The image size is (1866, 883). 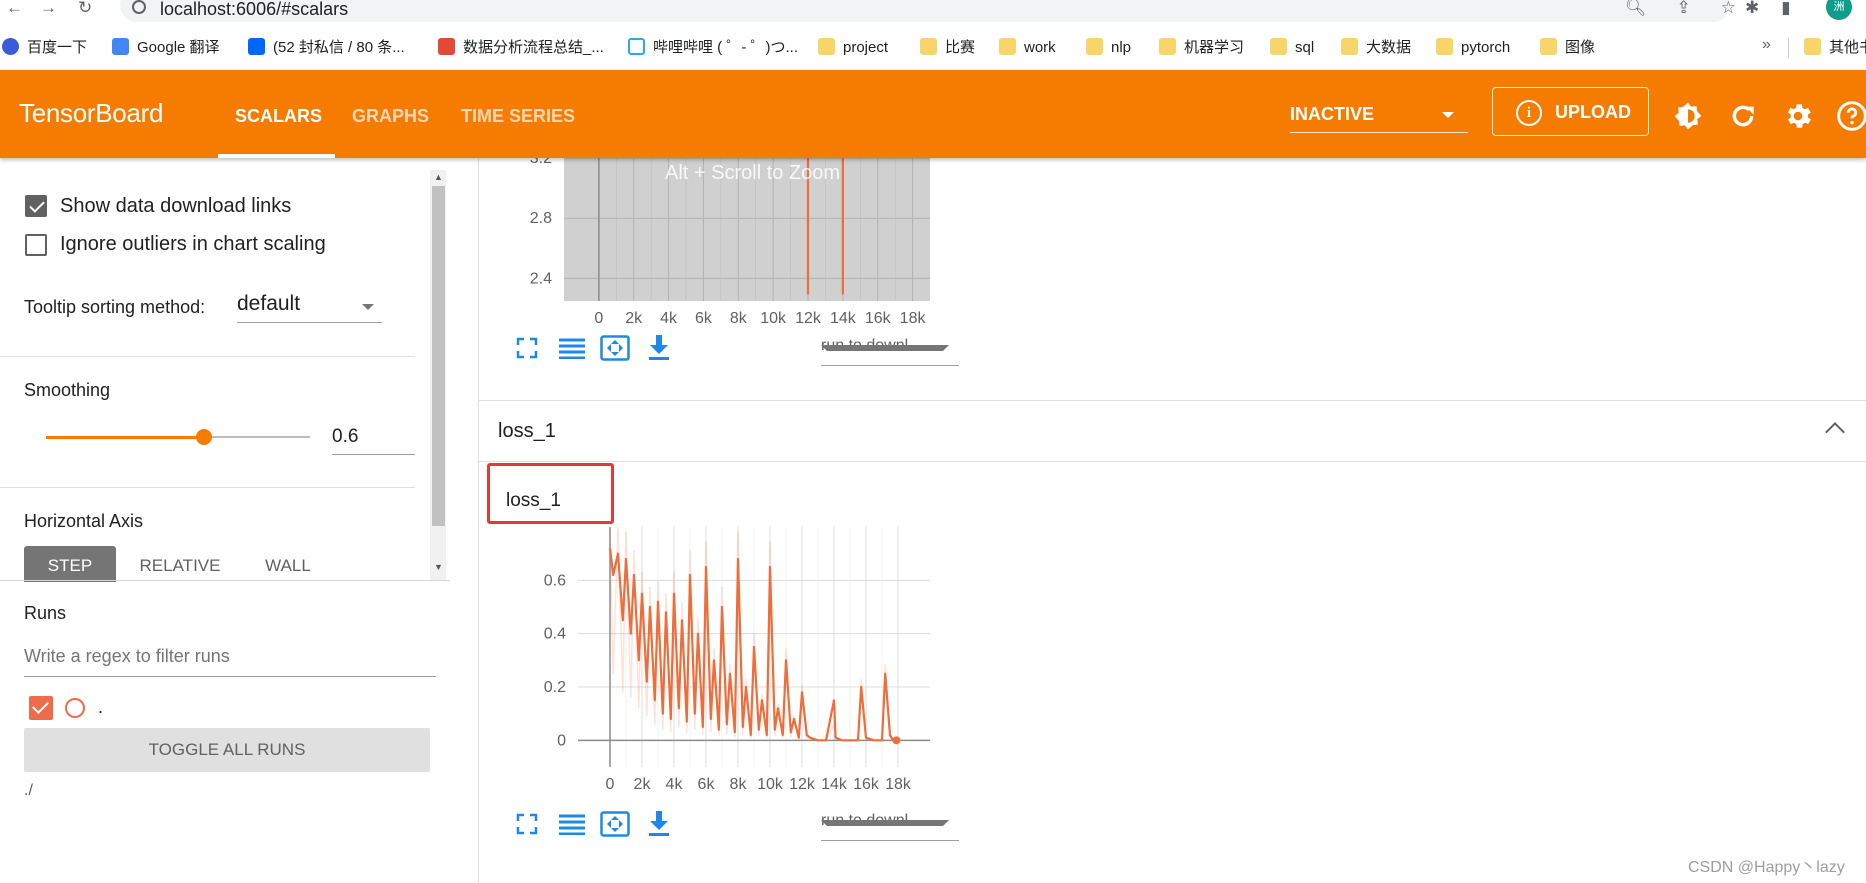 I want to click on side-panel-icon: ▮, so click(x=1785, y=9).